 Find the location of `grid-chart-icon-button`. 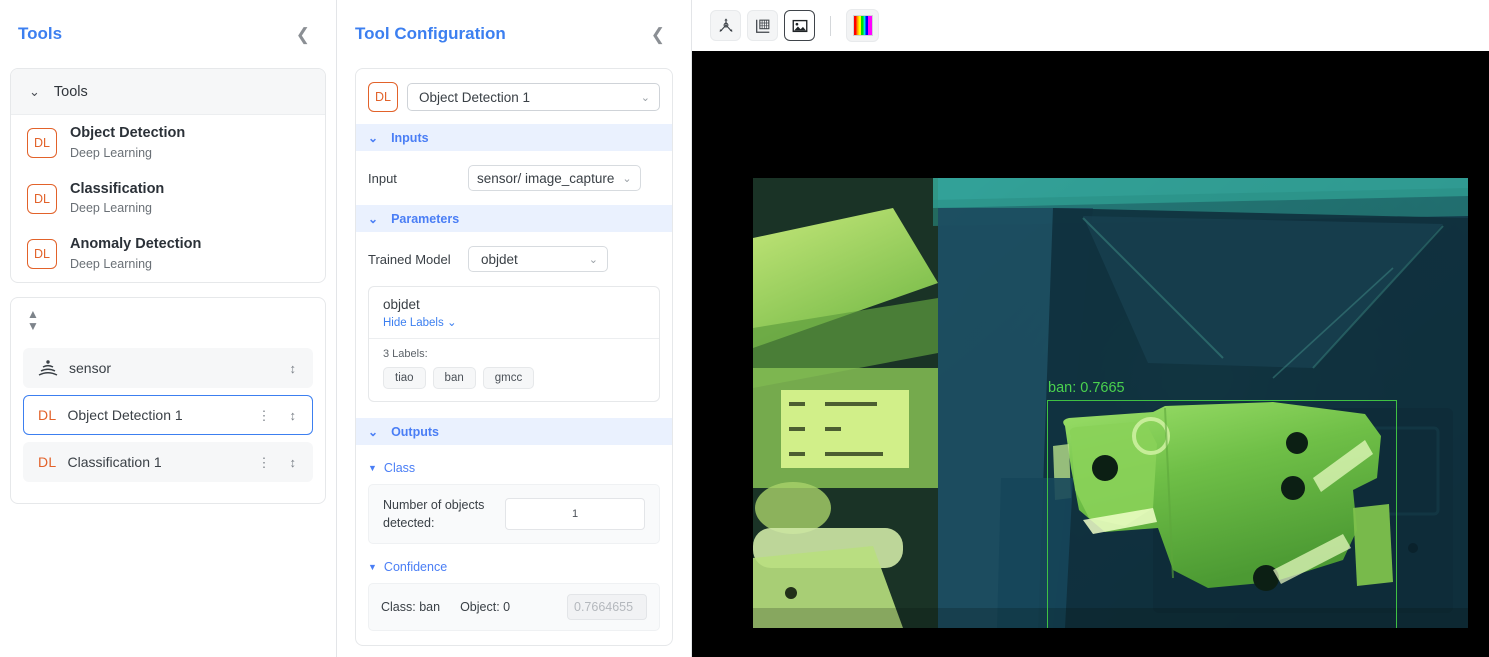

grid-chart-icon-button is located at coordinates (762, 25).